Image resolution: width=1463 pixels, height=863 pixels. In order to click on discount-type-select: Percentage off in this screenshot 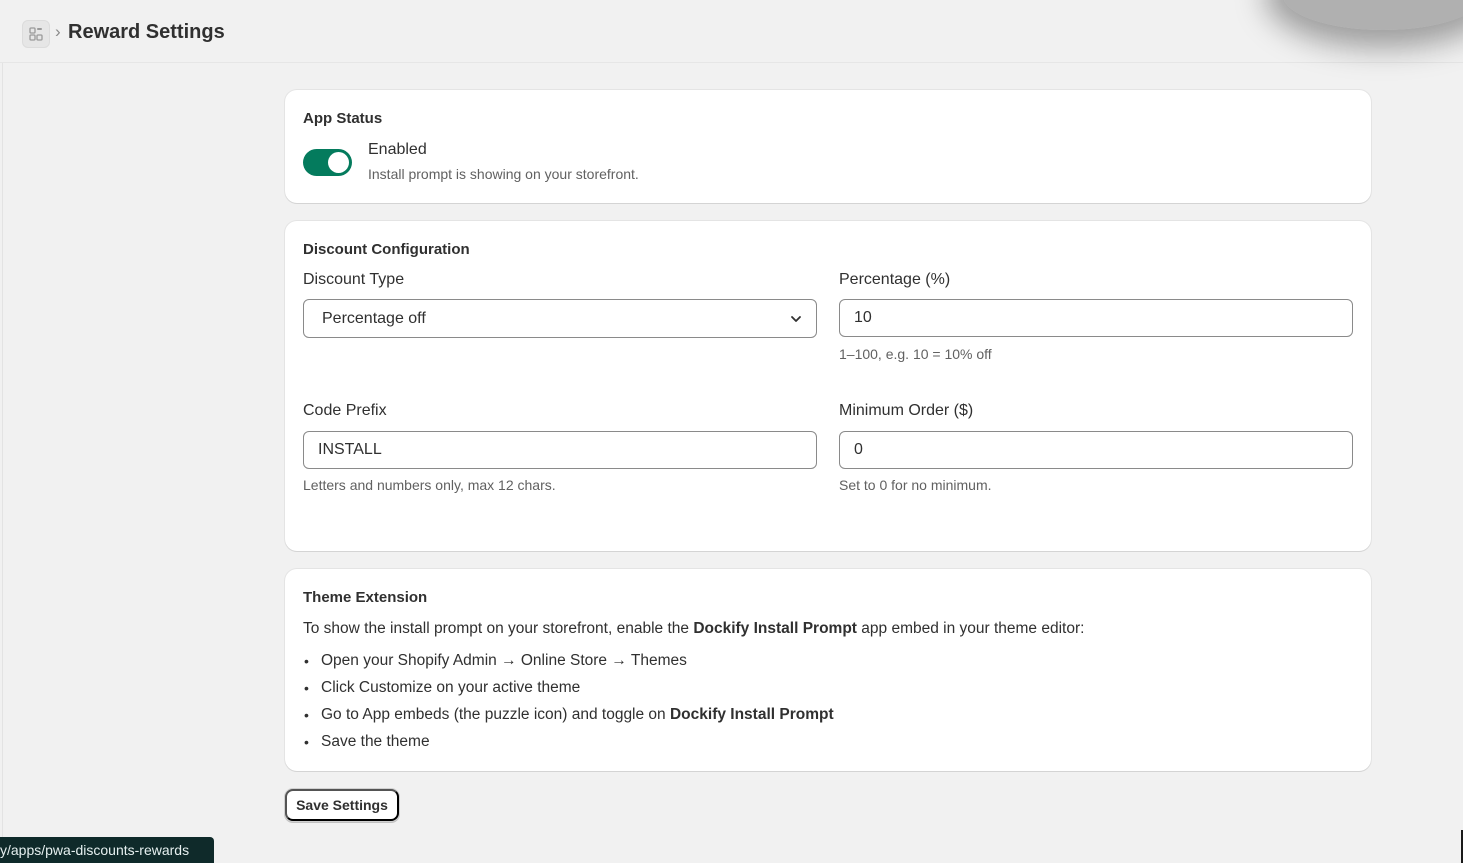, I will do `click(560, 318)`.